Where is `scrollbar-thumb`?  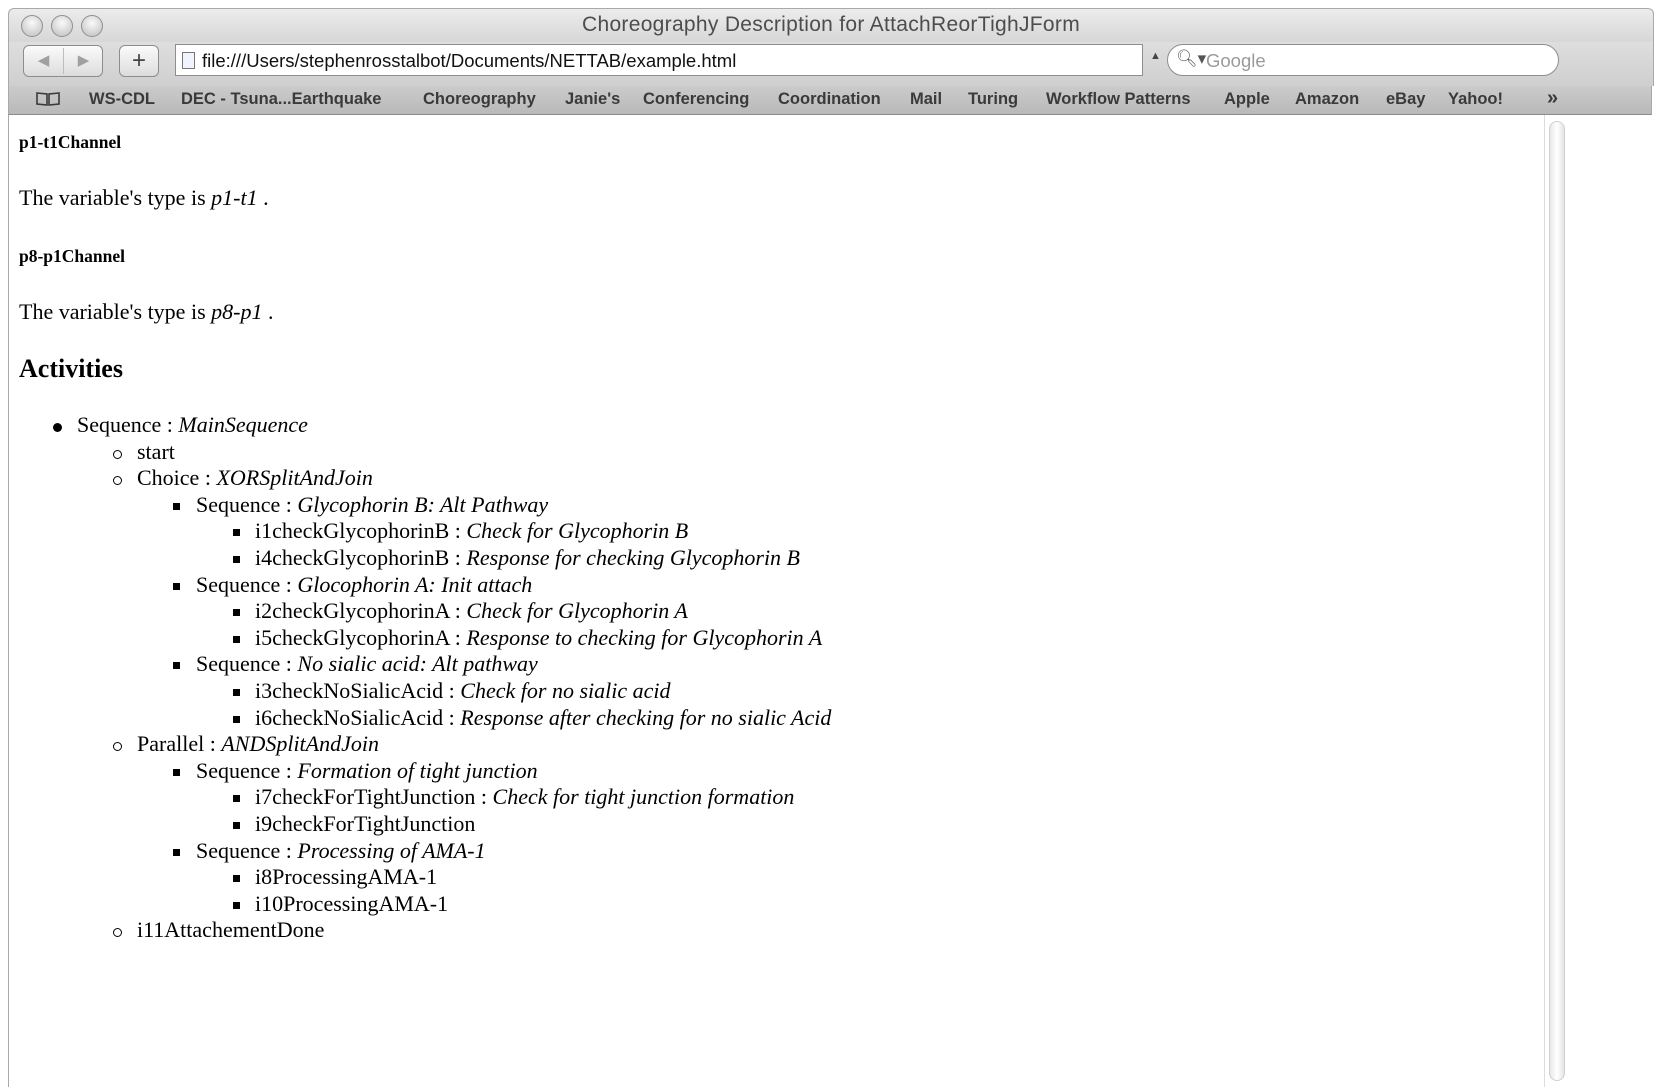
scrollbar-thumb is located at coordinates (1557, 601).